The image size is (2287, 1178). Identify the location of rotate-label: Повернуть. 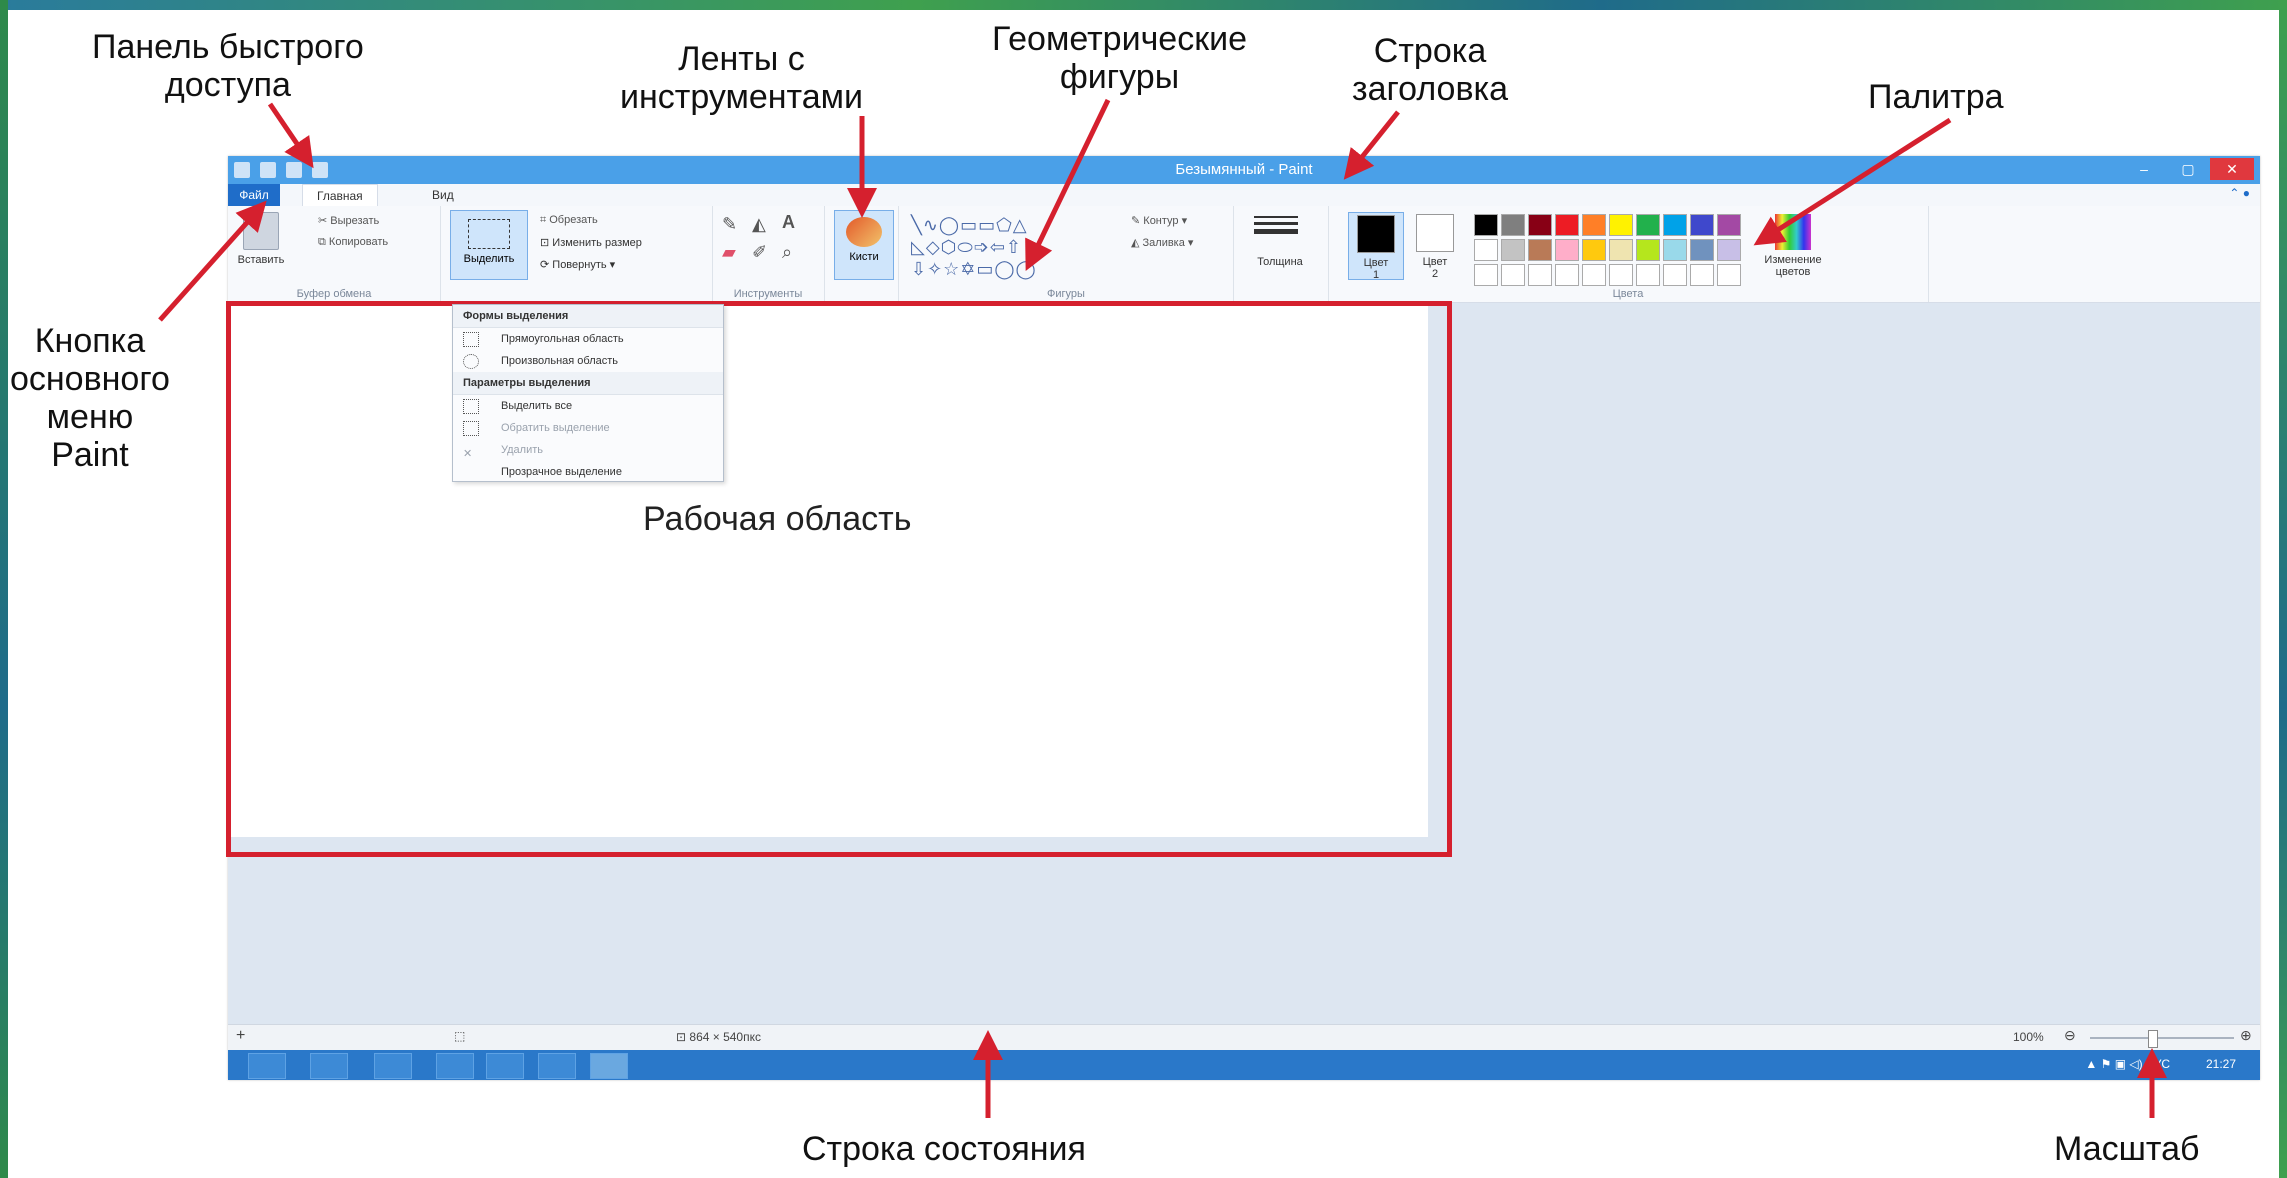
(579, 265).